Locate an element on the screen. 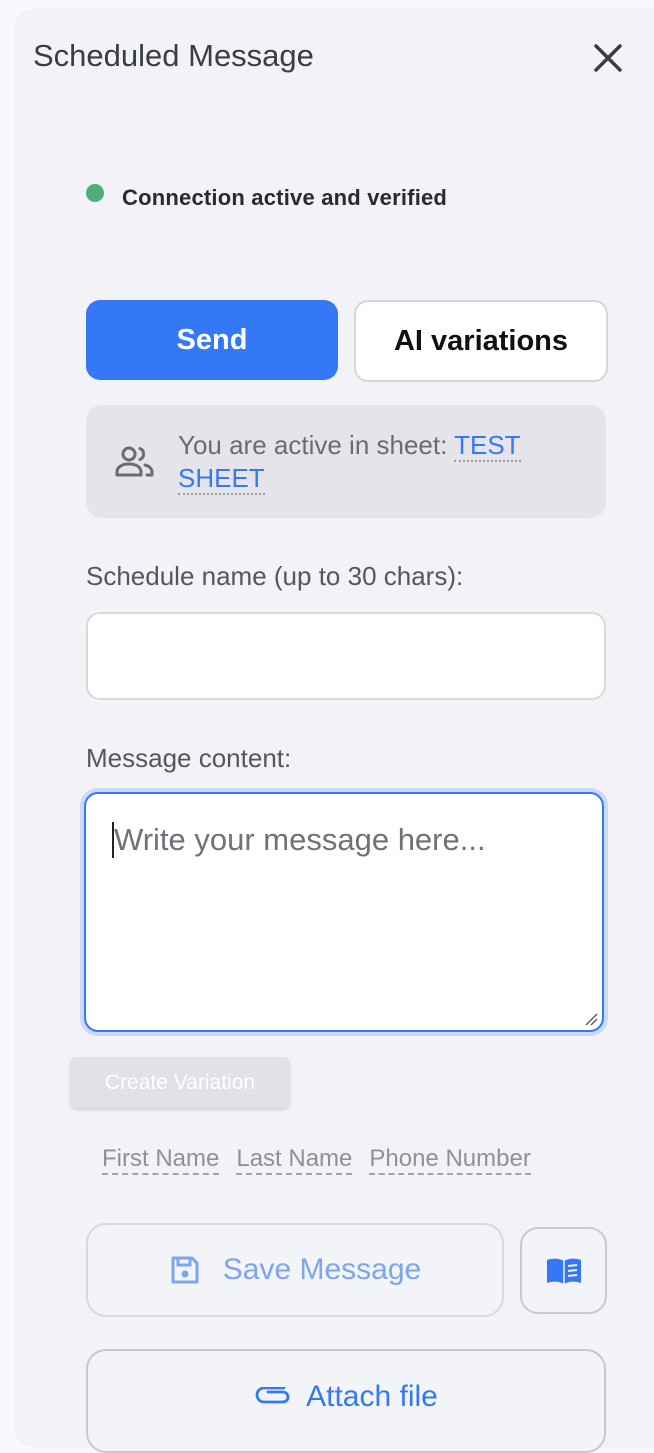 This screenshot has height=1453, width=654. active-sheet-prefix: You are active in sheet: is located at coordinates (316, 445).